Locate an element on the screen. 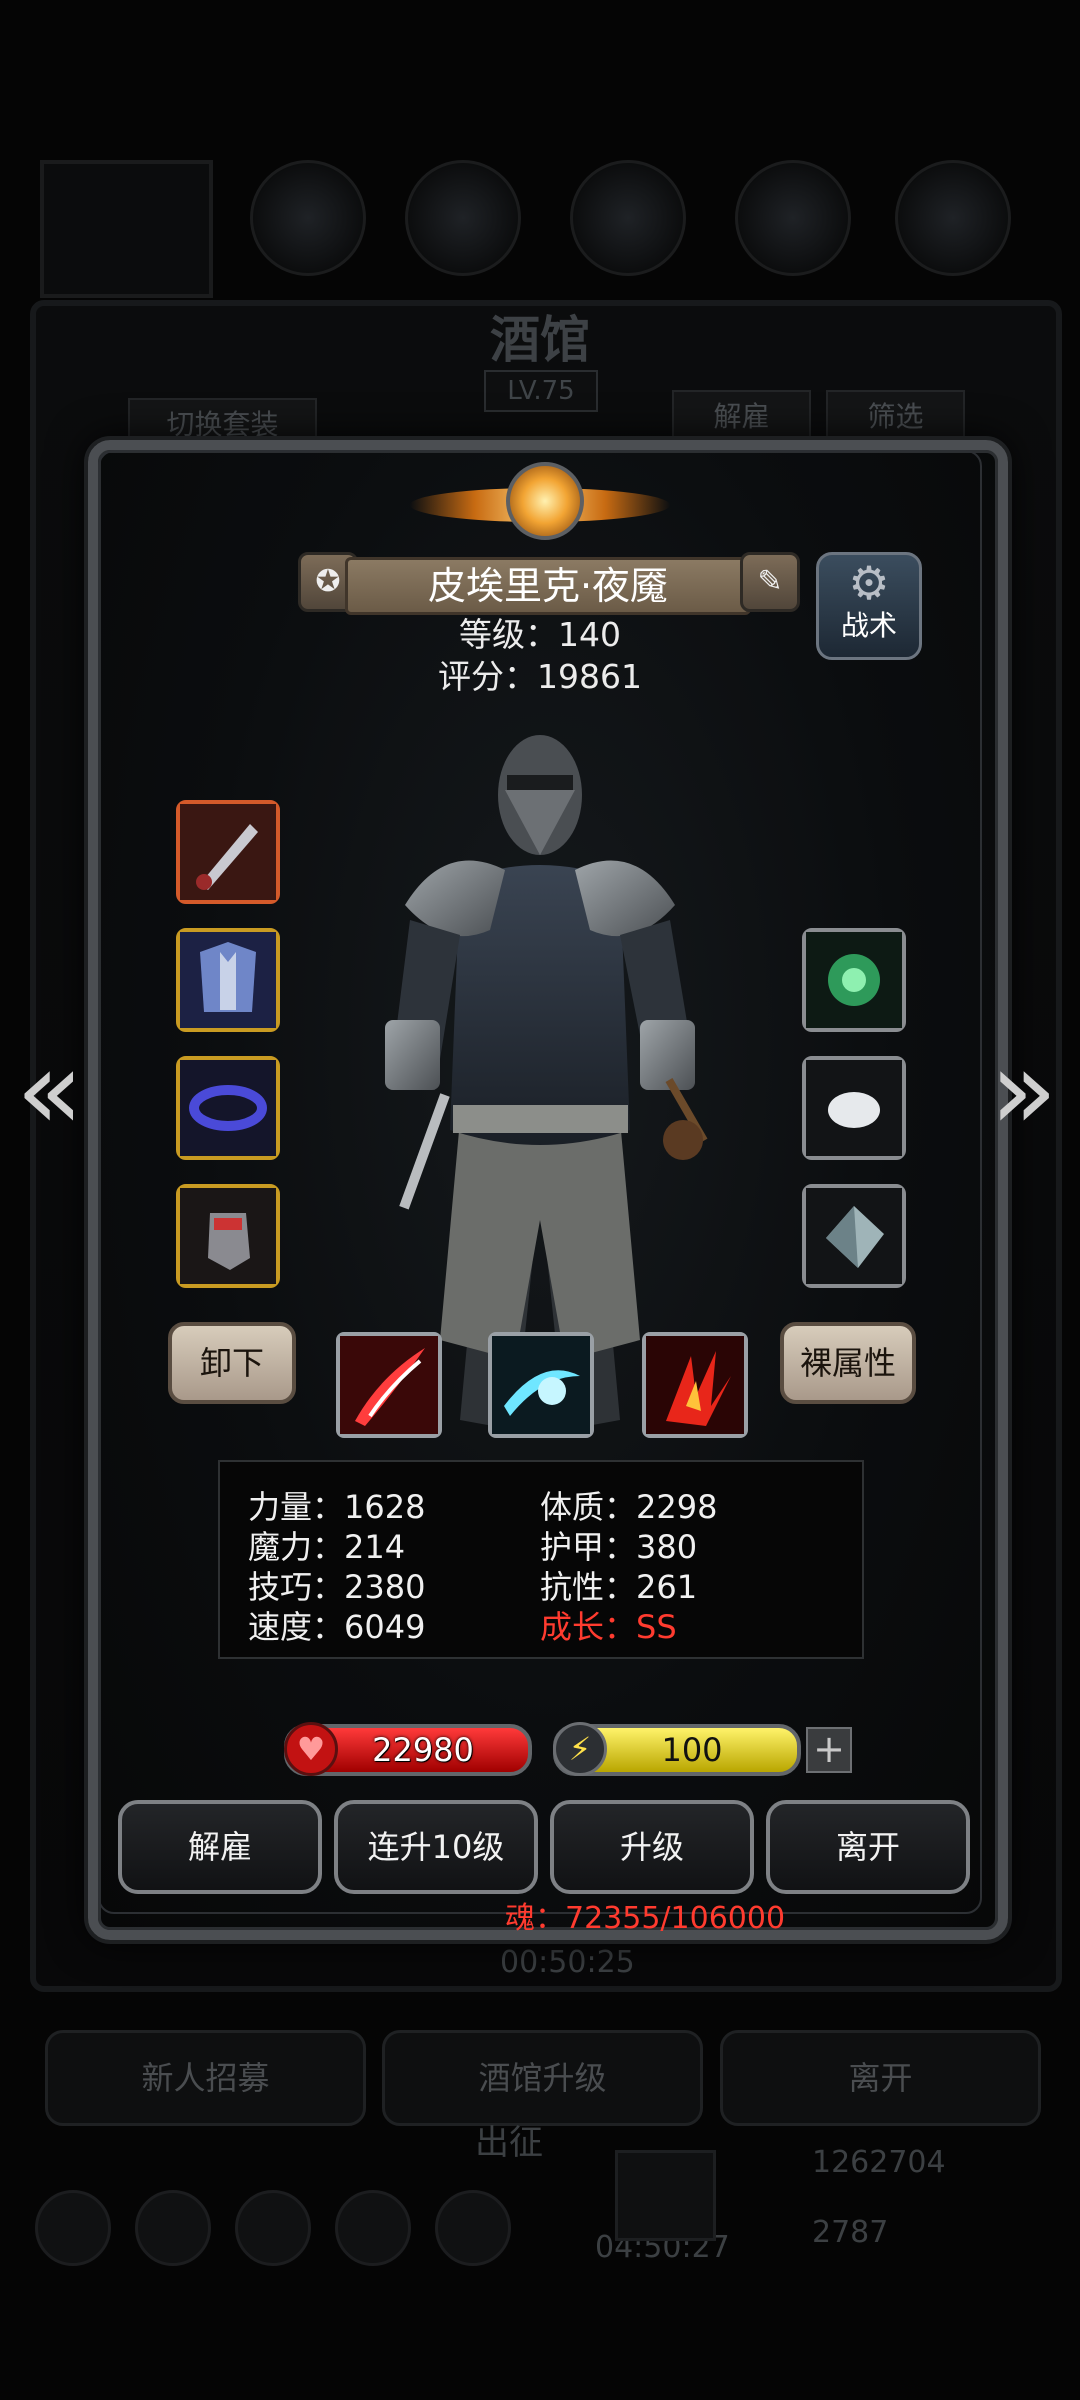  skill-fire-claw-icon is located at coordinates (695, 1385).